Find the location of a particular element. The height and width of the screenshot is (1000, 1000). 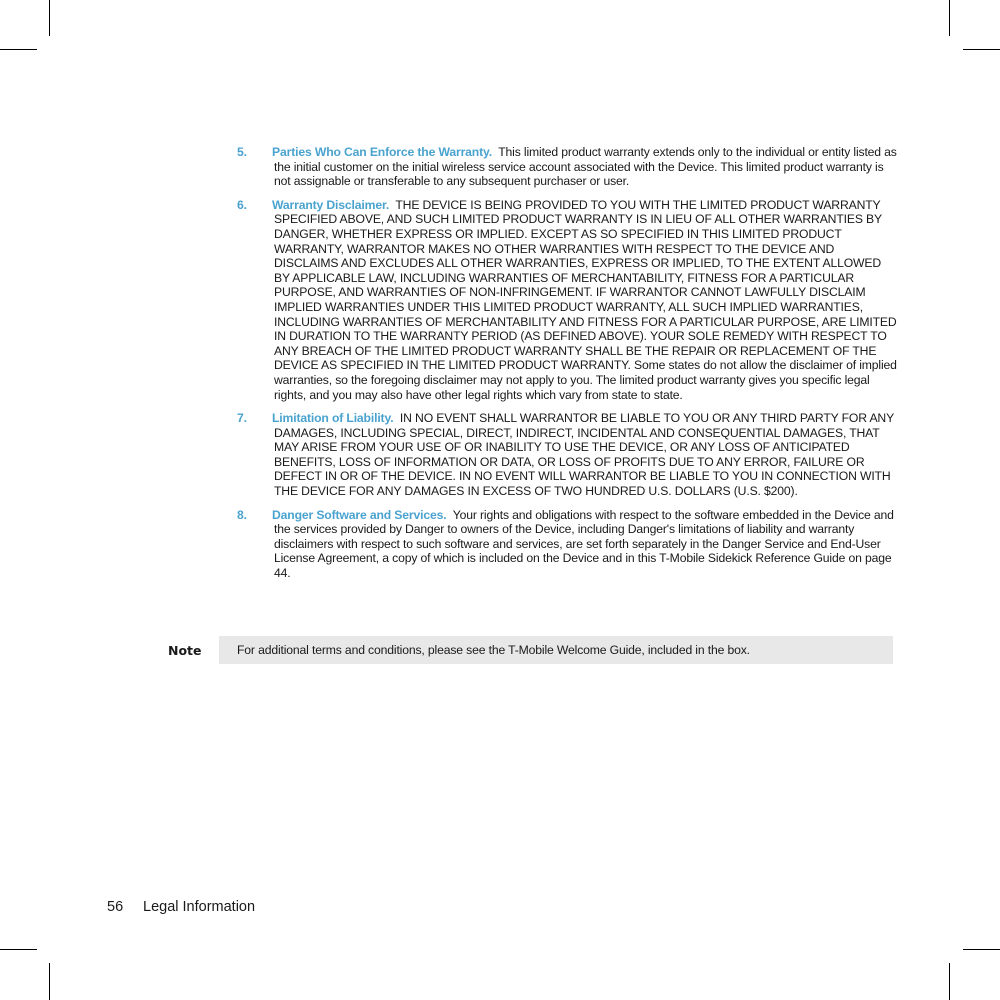

page-number: 56 is located at coordinates (115, 907).